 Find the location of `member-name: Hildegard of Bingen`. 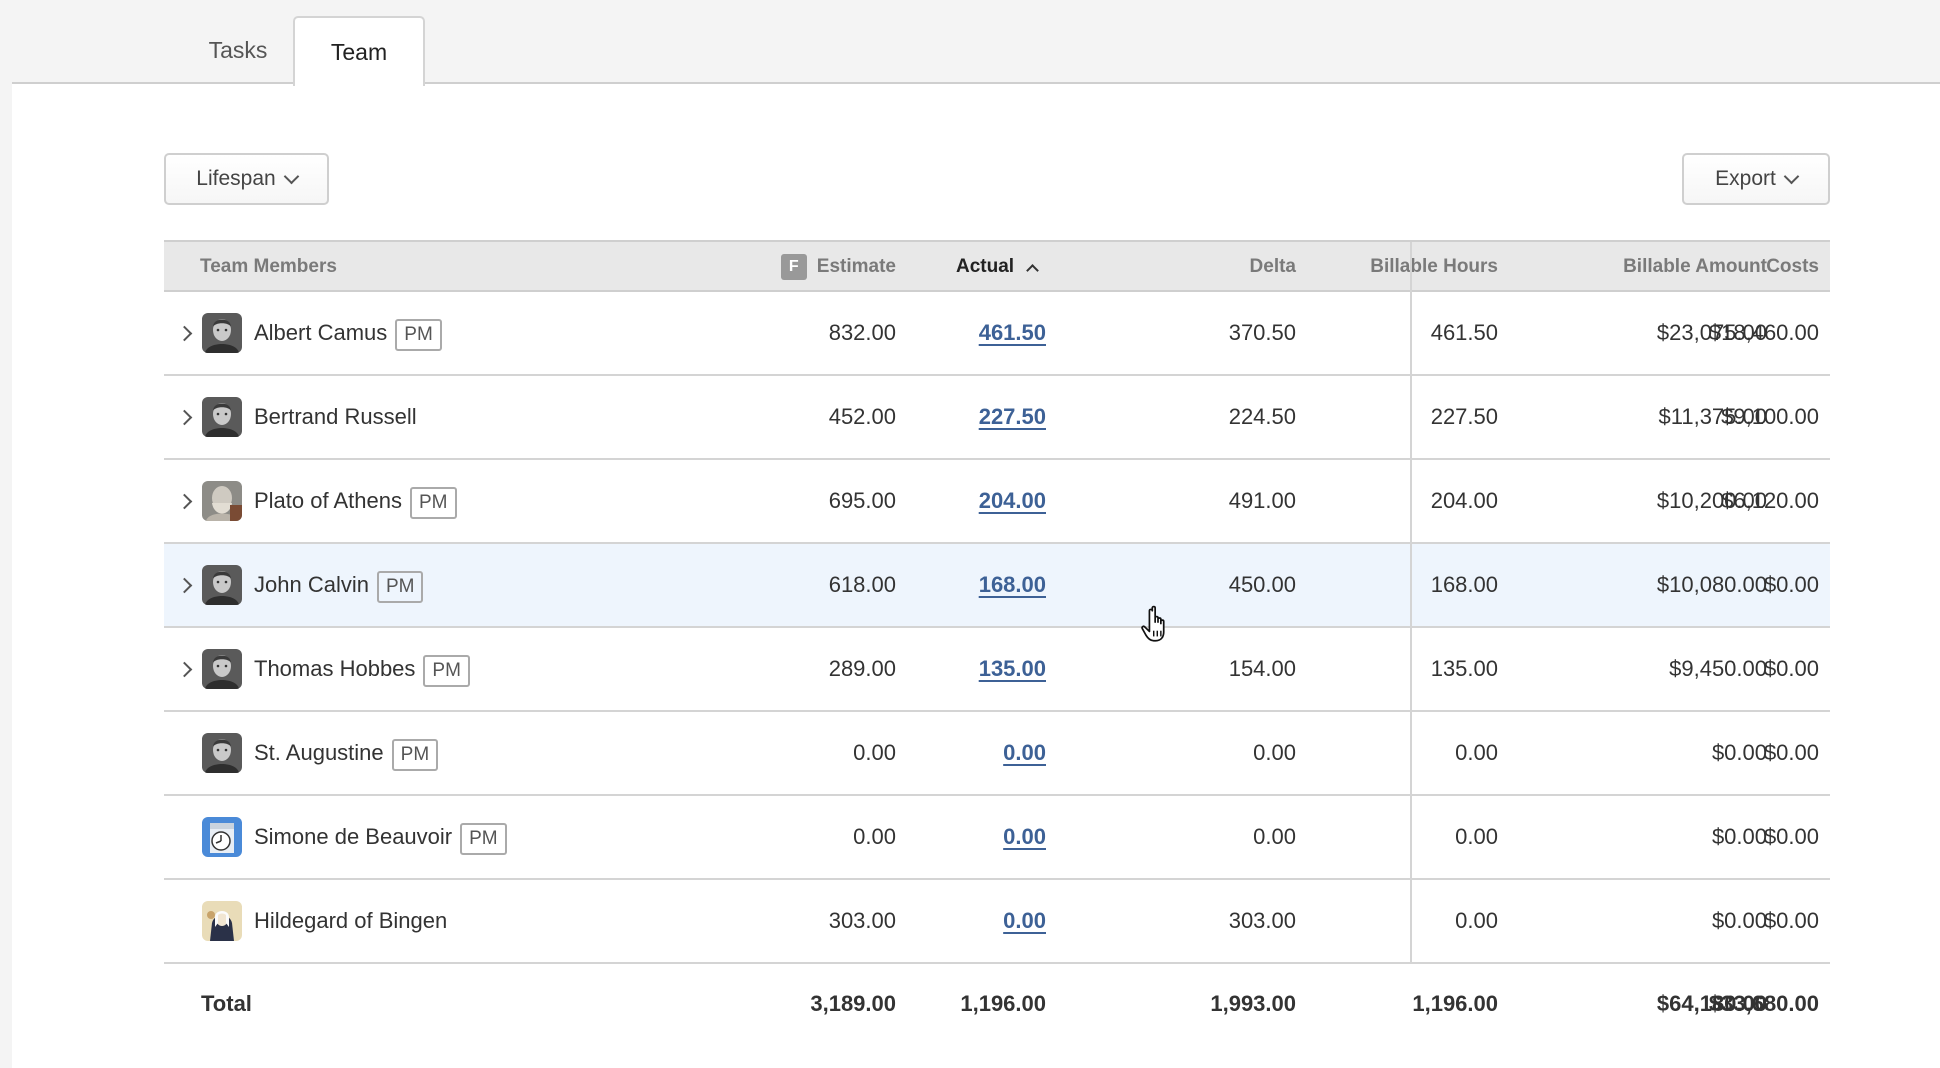

member-name: Hildegard of Bingen is located at coordinates (351, 920).